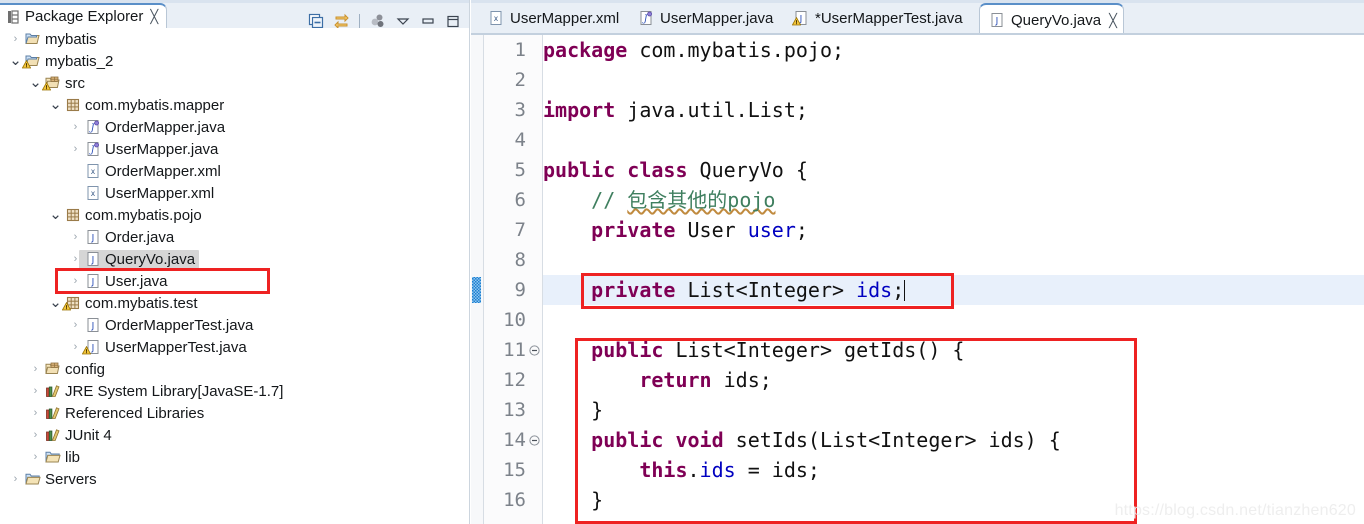 The image size is (1364, 524). What do you see at coordinates (881, 18) in the screenshot?
I see `editor-tab-usermappertest-java: J *UserMapperTest.java` at bounding box center [881, 18].